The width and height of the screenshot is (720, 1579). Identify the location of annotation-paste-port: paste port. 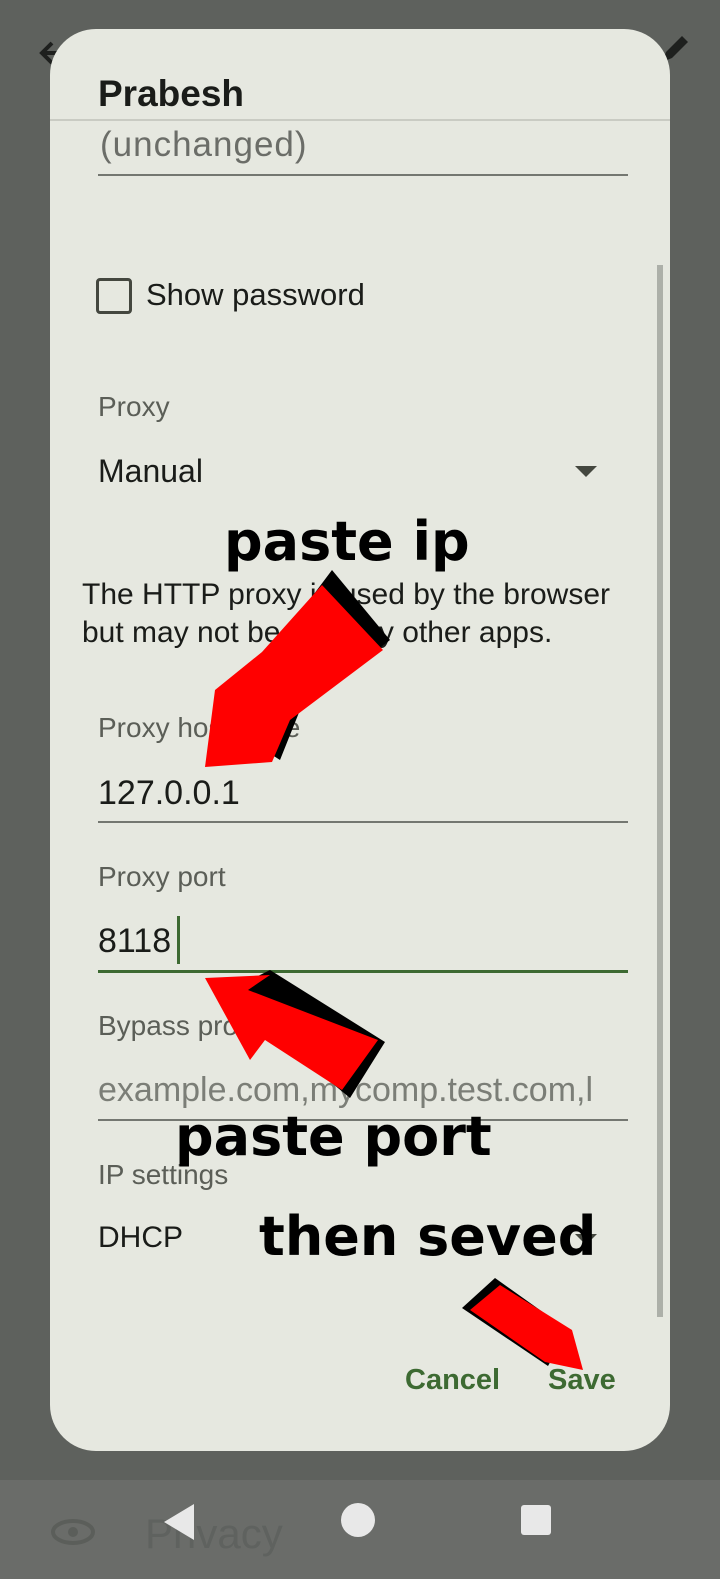
(333, 1136).